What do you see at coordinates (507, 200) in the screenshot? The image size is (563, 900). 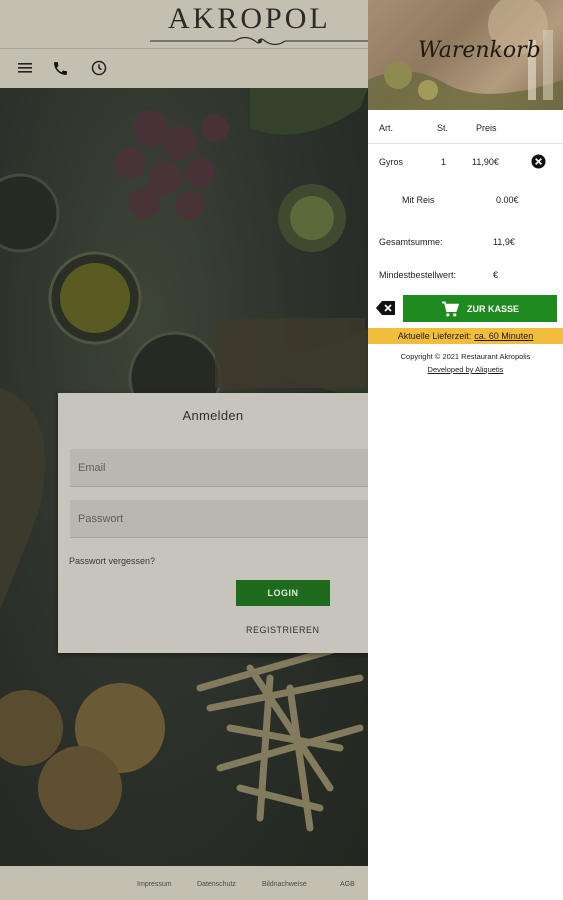 I see `cart-option-price: 0.00€` at bounding box center [507, 200].